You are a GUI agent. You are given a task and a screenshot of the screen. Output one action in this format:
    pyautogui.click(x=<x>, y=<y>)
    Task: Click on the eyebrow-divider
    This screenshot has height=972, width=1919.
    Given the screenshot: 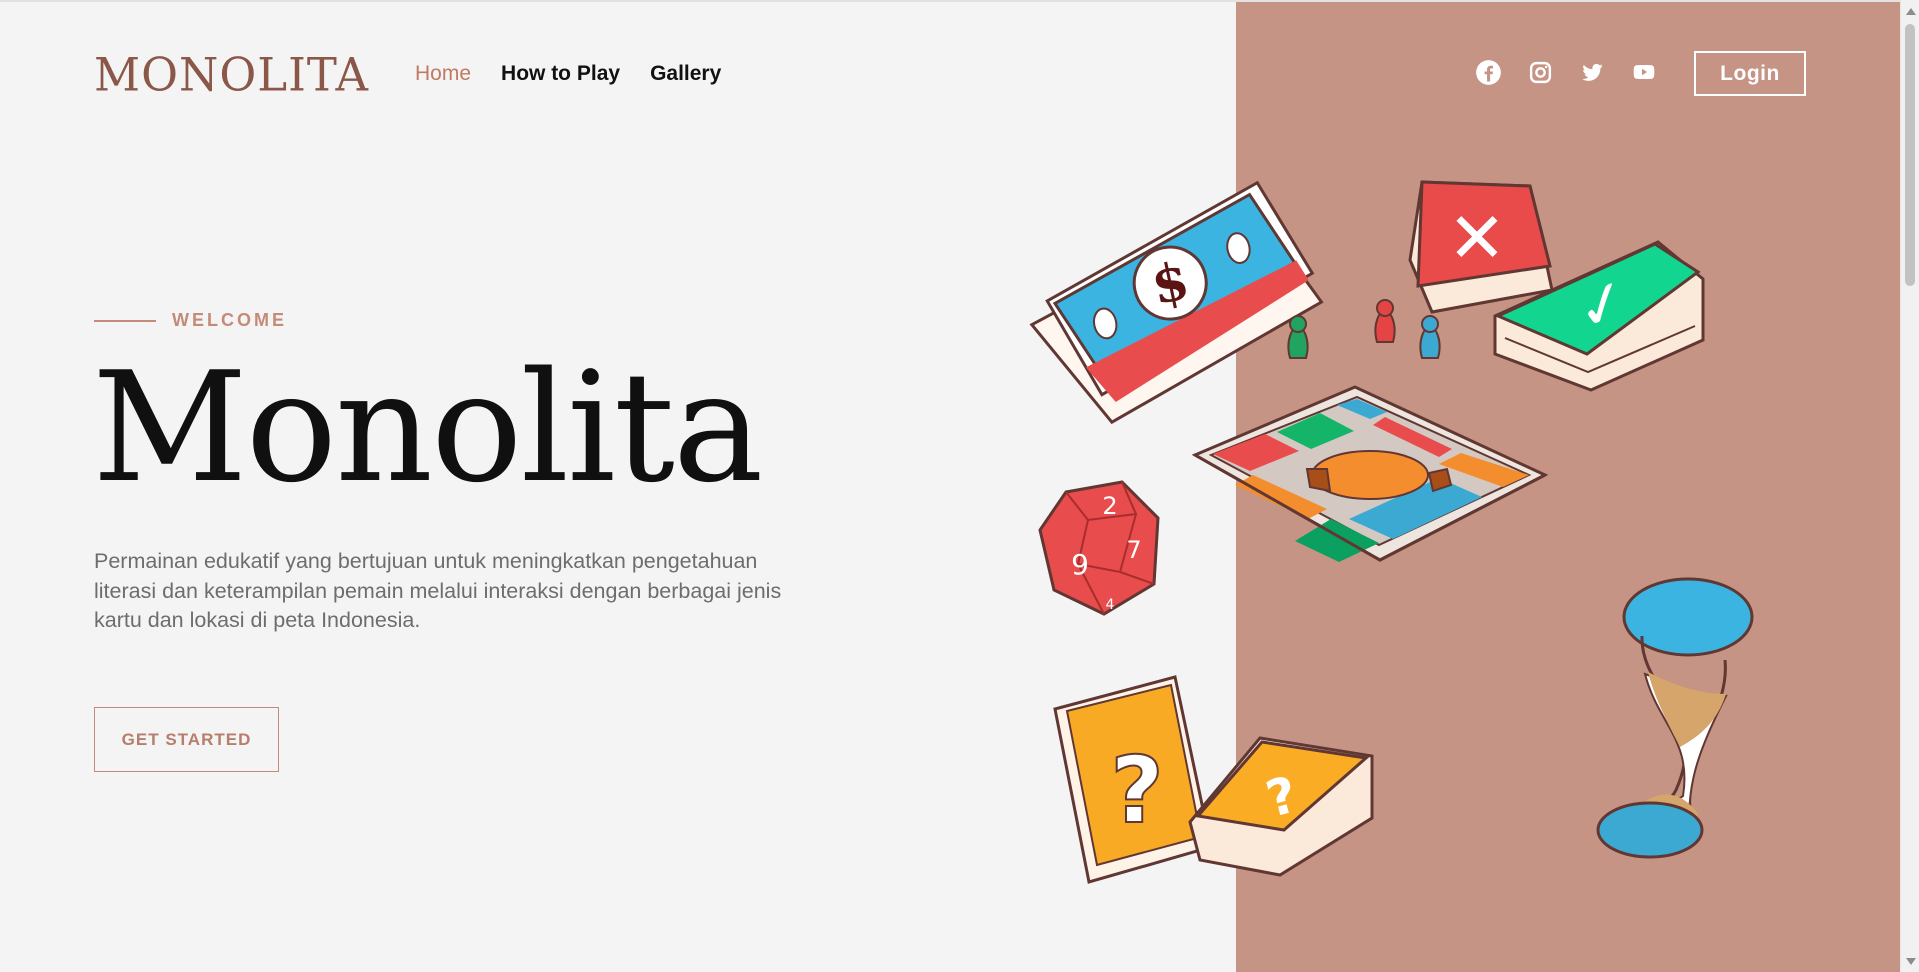 What is the action you would take?
    pyautogui.click(x=125, y=320)
    